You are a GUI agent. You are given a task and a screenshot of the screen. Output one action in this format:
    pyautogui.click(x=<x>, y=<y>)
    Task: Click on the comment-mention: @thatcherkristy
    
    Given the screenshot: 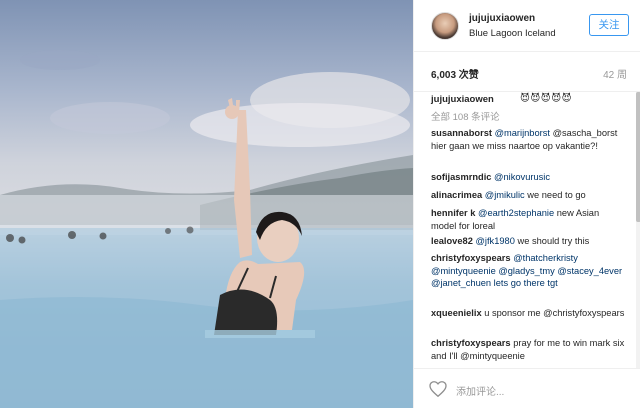 What is the action you would take?
    pyautogui.click(x=545, y=258)
    